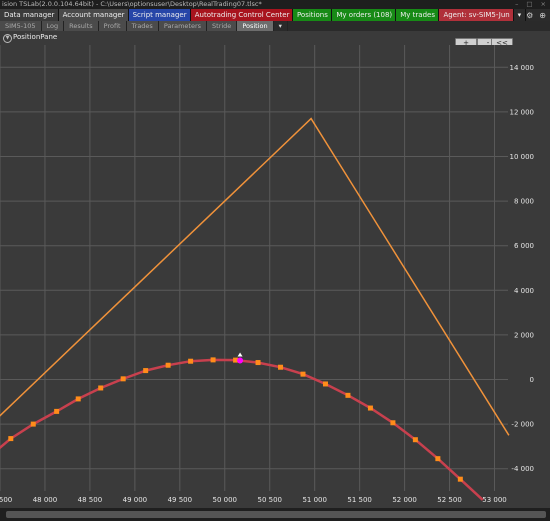 The width and height of the screenshot is (550, 521). I want to click on sub-tab-trades: Trades, so click(142, 26).